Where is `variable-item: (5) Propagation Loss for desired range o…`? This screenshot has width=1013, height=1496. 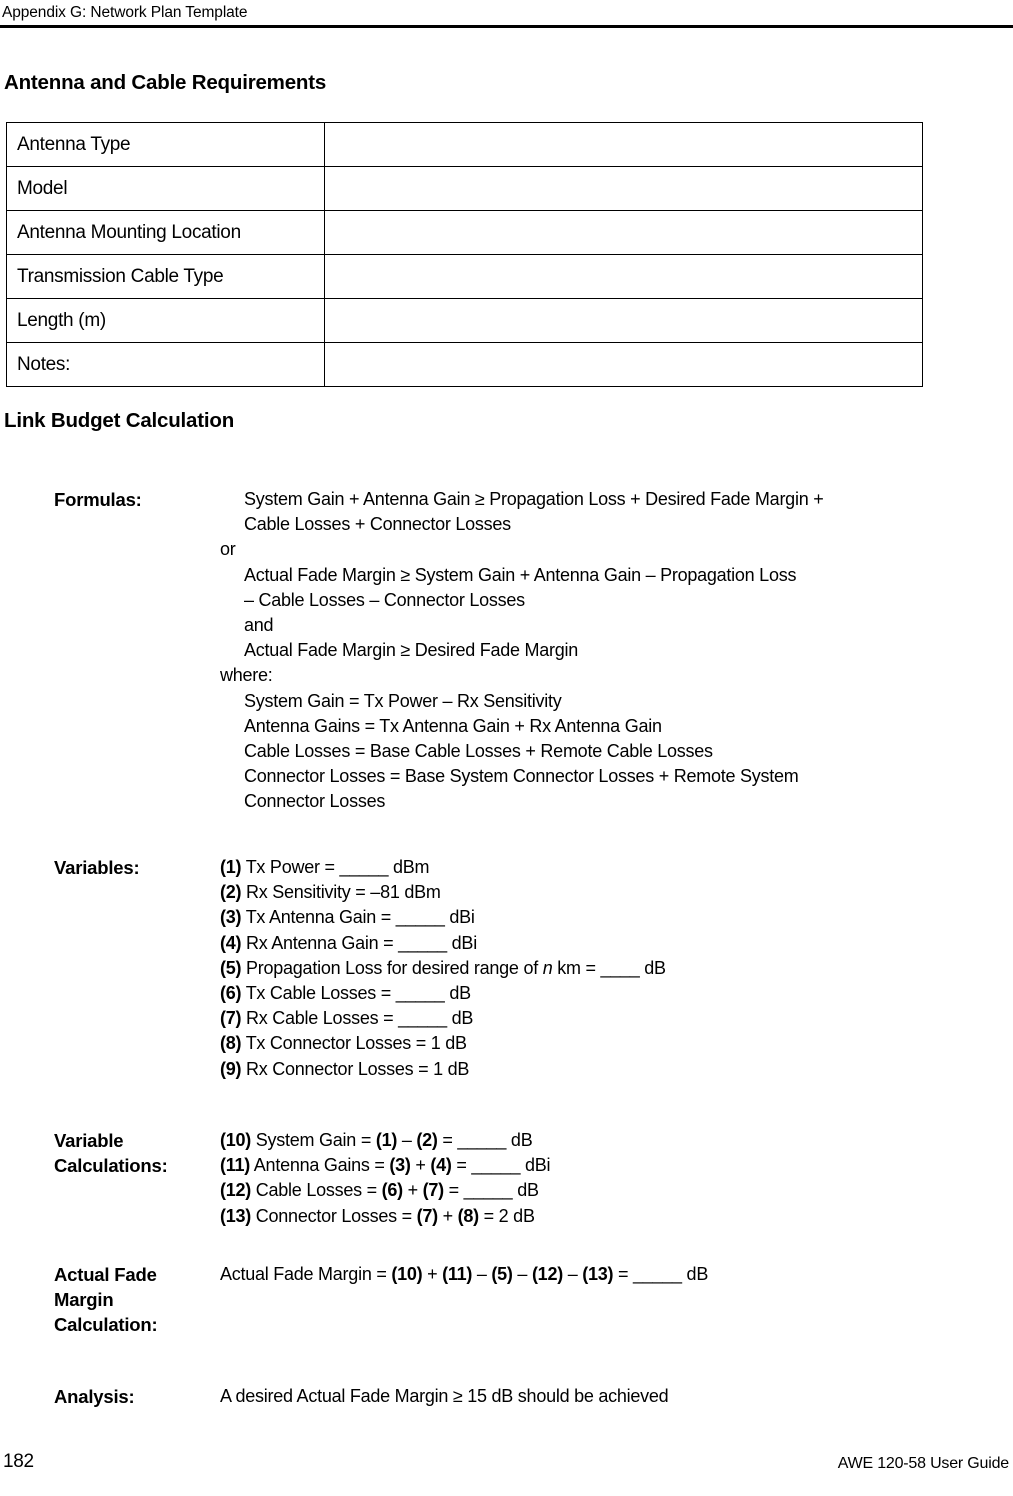
variable-item: (5) Propagation Loss for desired range o… is located at coordinates (597, 968).